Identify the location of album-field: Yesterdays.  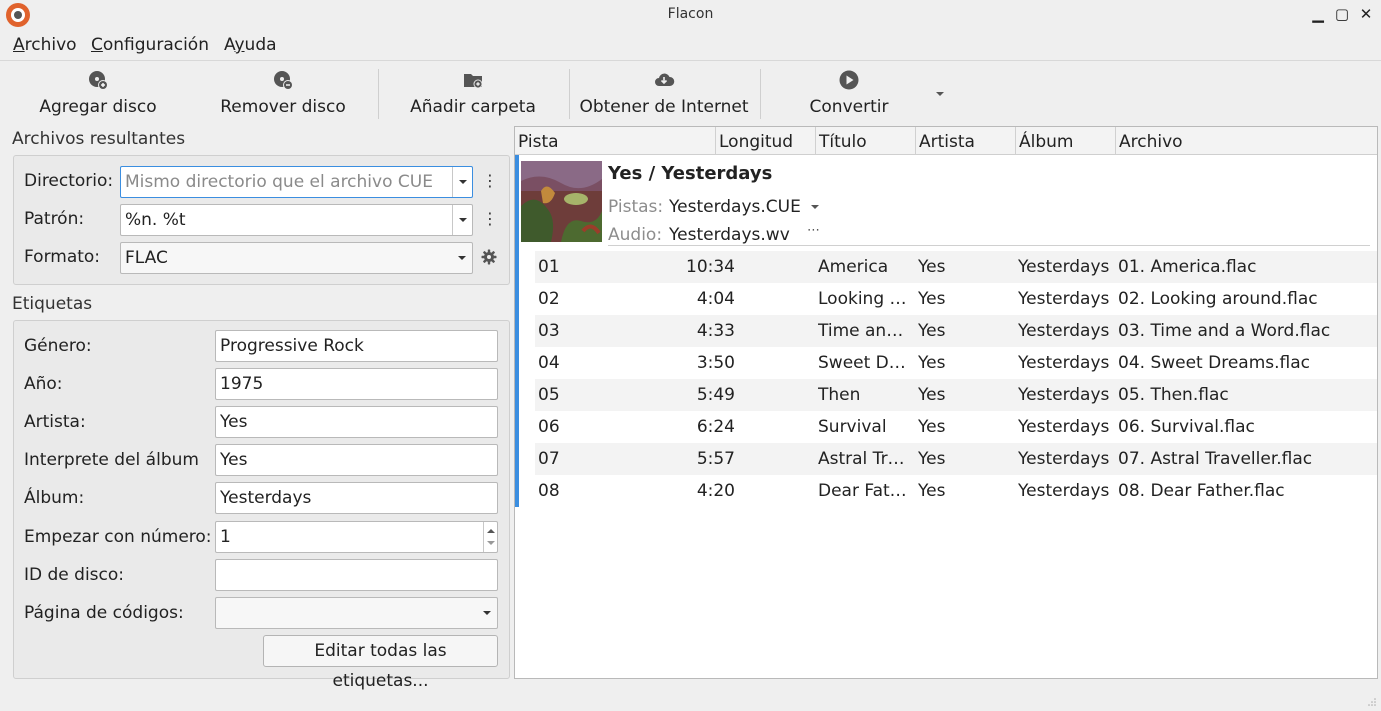
(356, 498).